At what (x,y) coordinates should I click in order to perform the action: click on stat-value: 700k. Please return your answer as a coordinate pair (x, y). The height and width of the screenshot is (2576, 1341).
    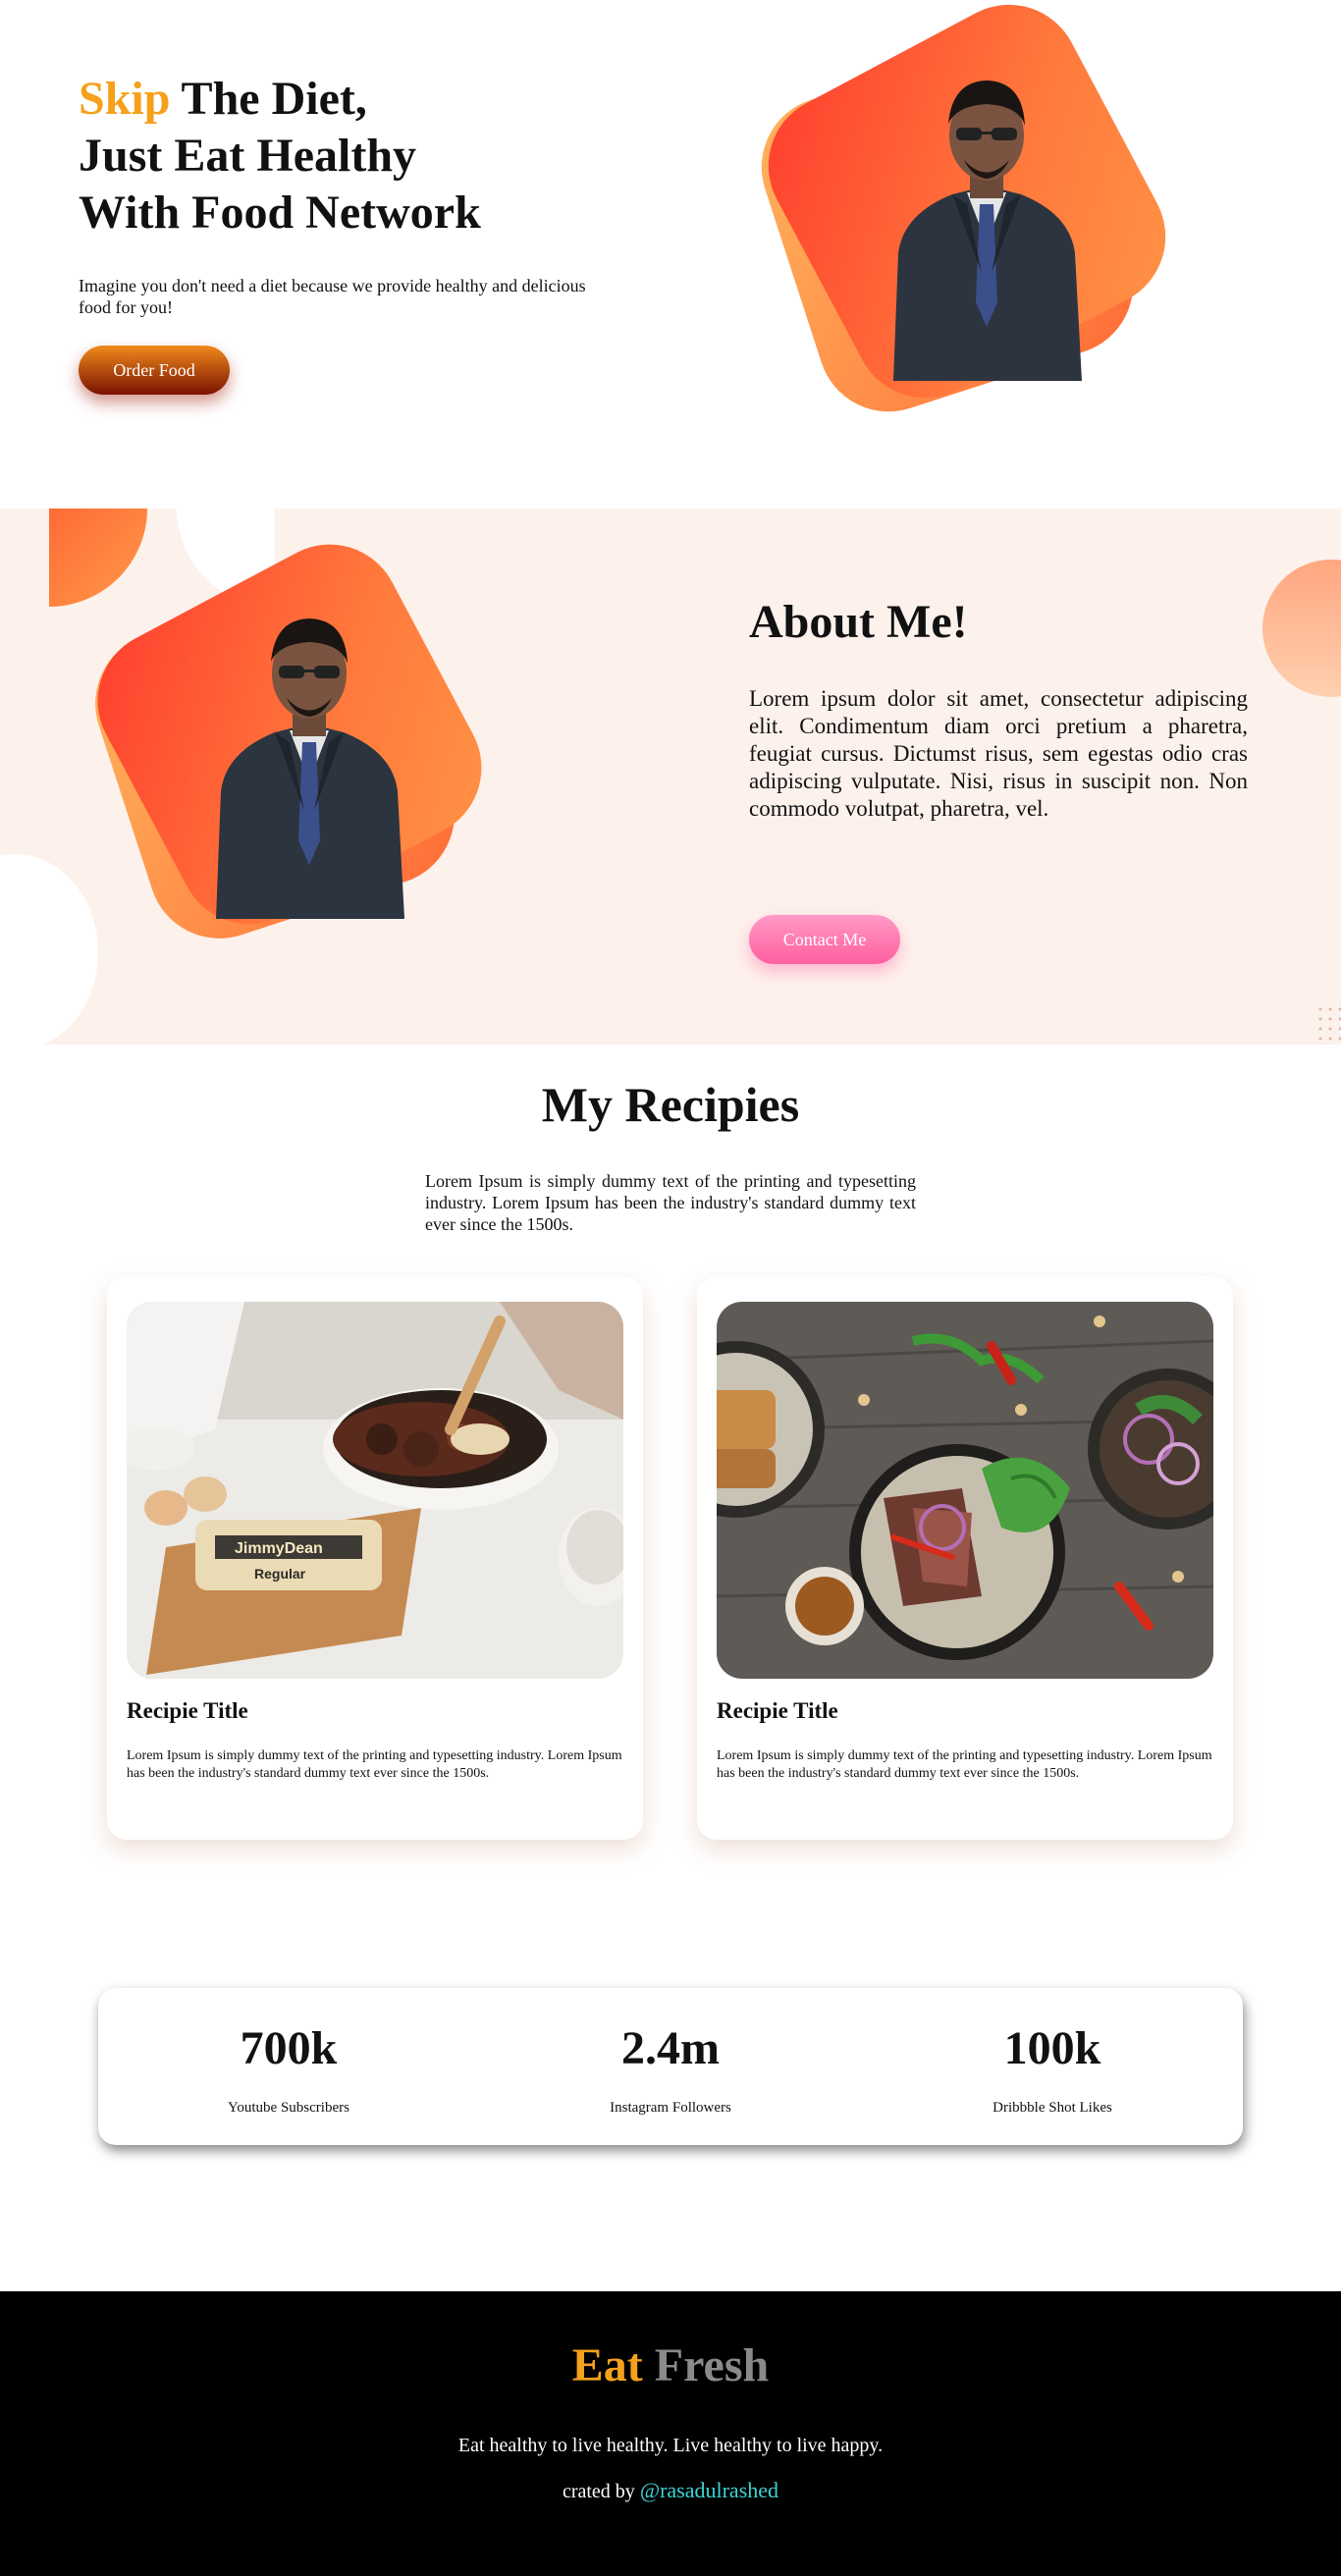
    Looking at the image, I should click on (289, 2048).